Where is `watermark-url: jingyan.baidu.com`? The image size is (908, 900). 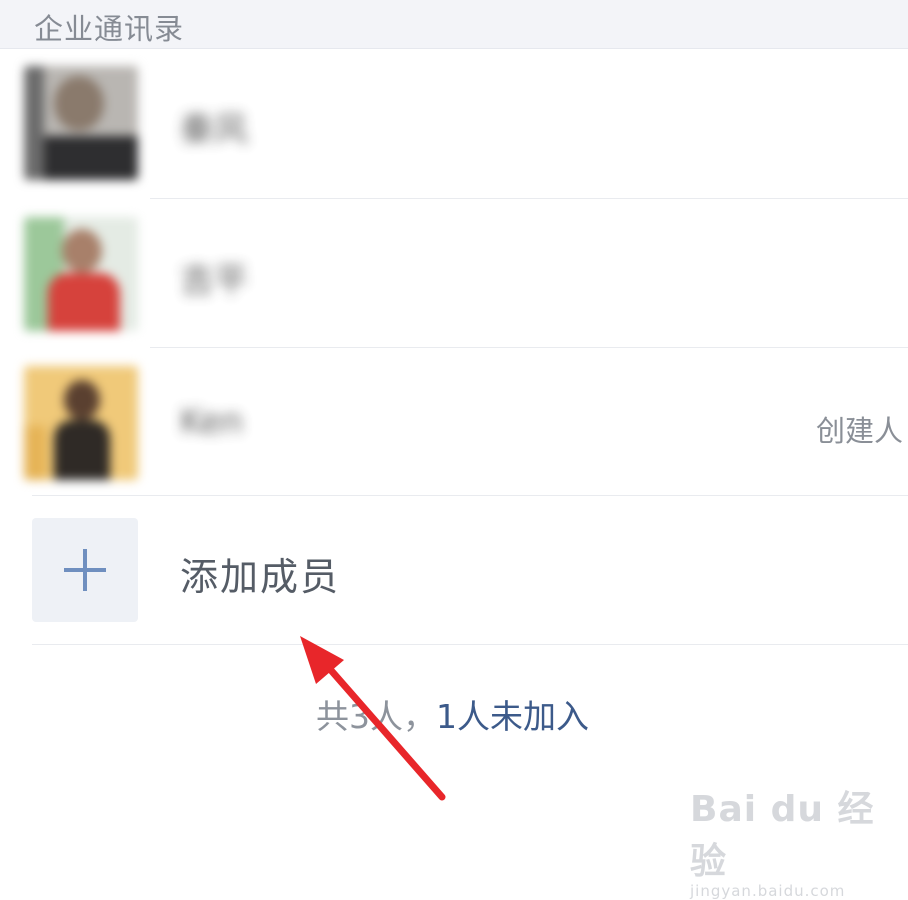 watermark-url: jingyan.baidu.com is located at coordinates (768, 891).